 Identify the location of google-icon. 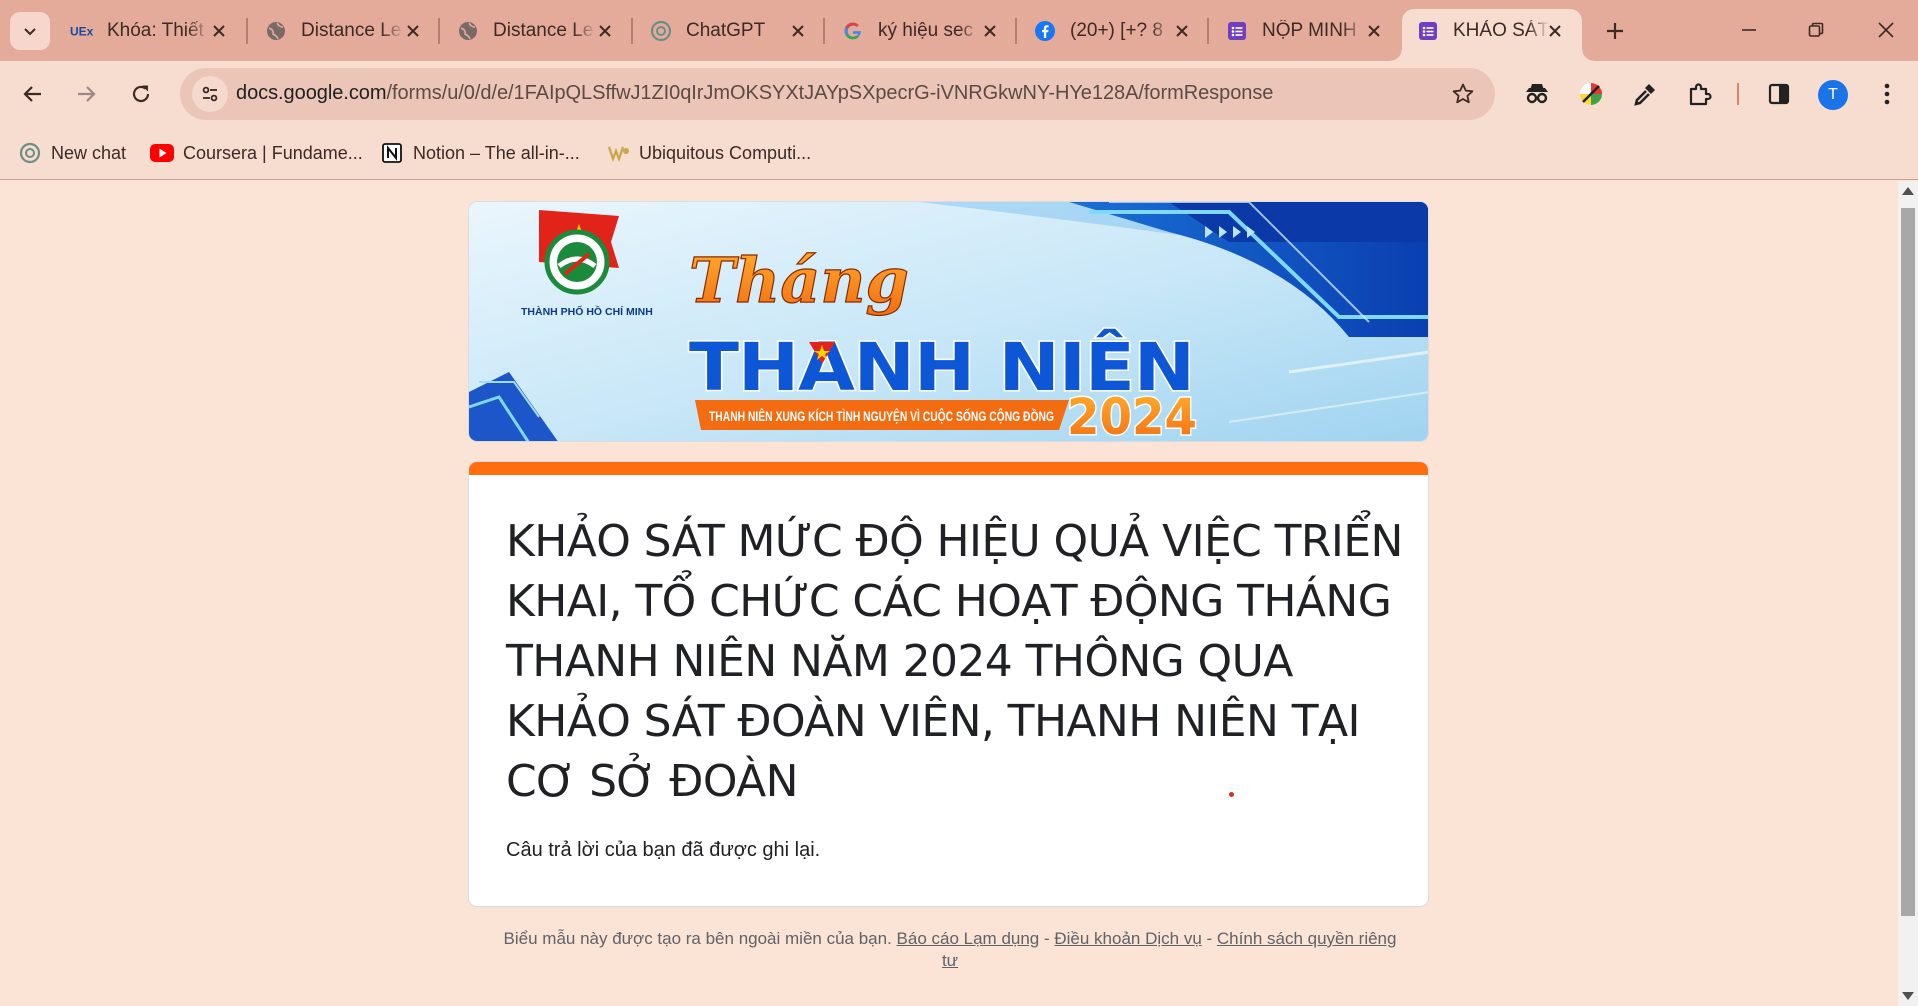
(853, 31).